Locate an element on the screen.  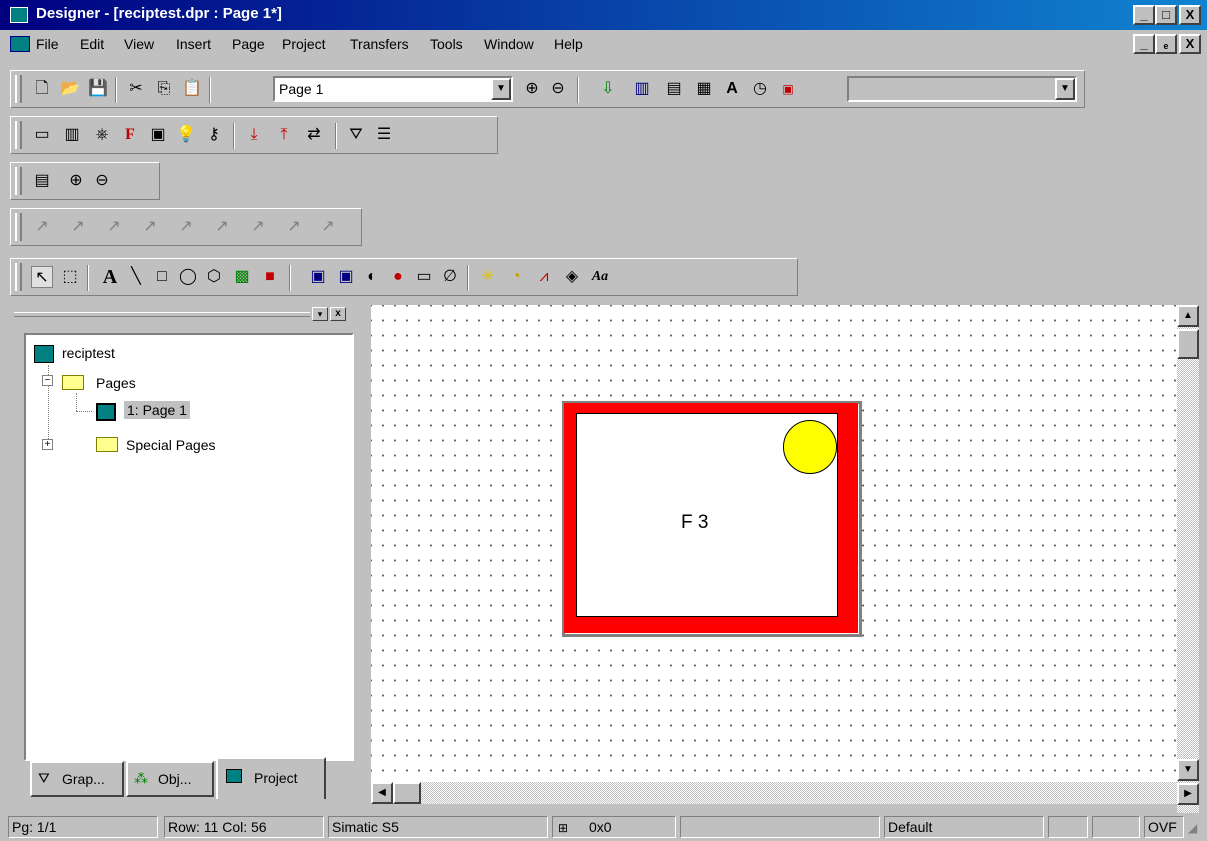
image-field-icon: ▣ is located at coordinates (158, 135).